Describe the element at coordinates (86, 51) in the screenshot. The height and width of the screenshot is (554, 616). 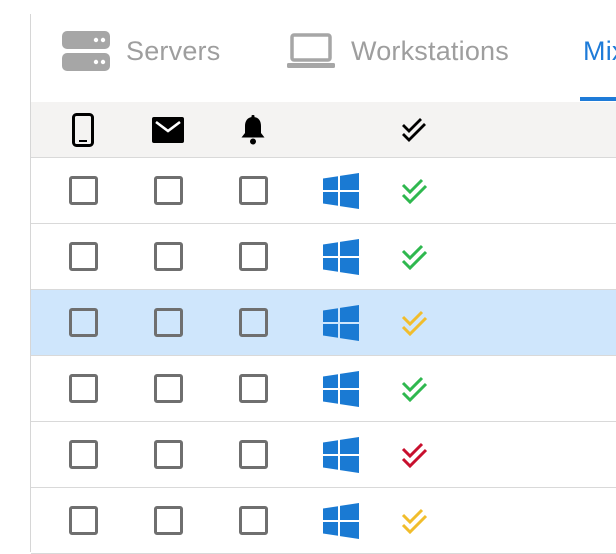
I see `server-icon` at that location.